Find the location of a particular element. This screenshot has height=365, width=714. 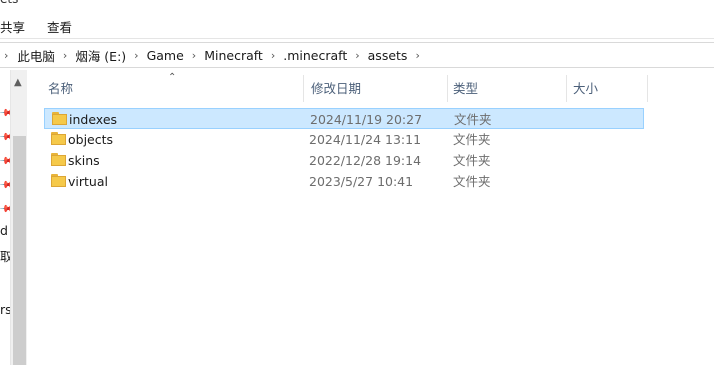

file-name: skins is located at coordinates (84, 160).